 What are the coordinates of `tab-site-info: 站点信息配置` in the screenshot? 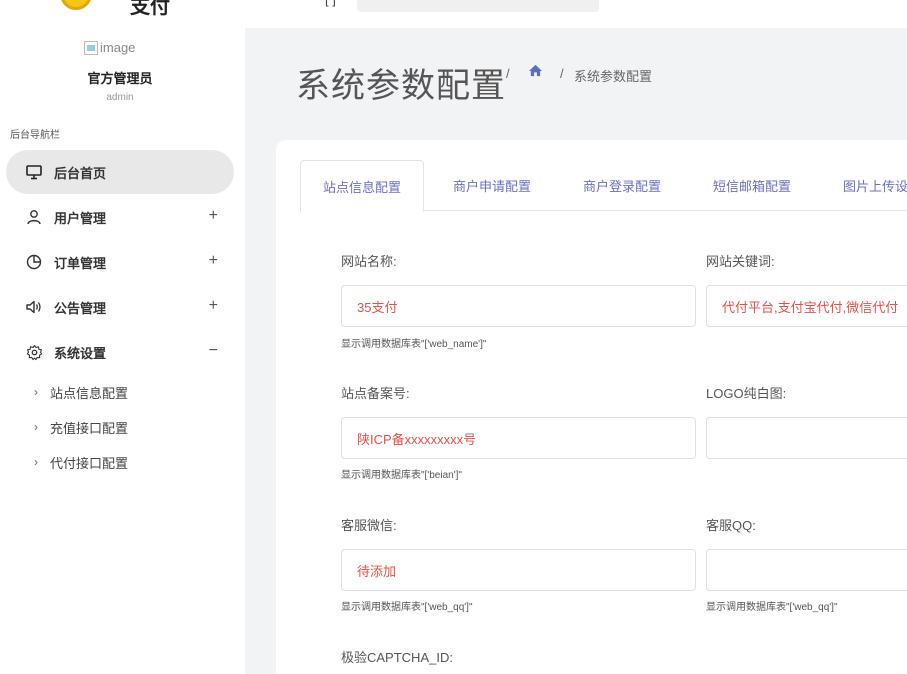 It's located at (362, 186).